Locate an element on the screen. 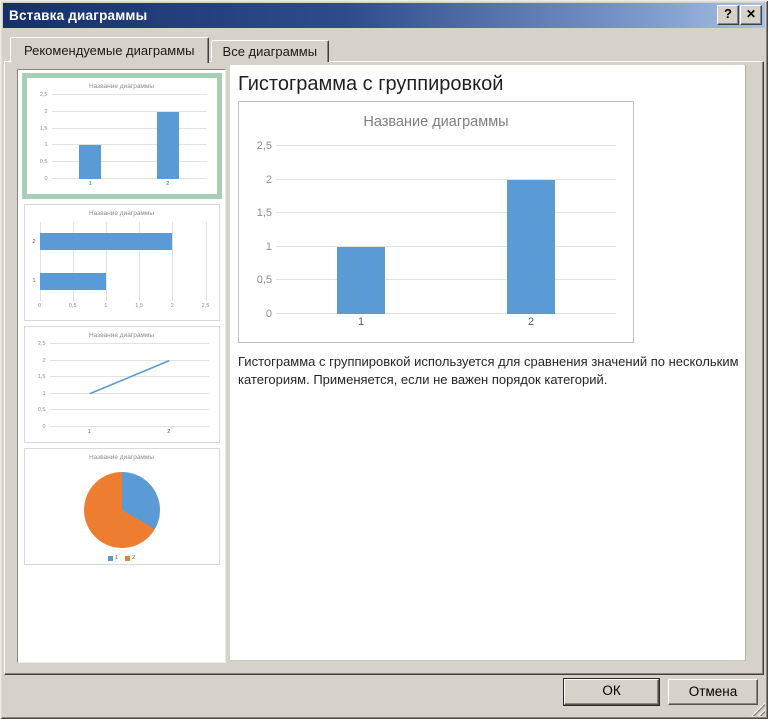  line-series is located at coordinates (129, 385).